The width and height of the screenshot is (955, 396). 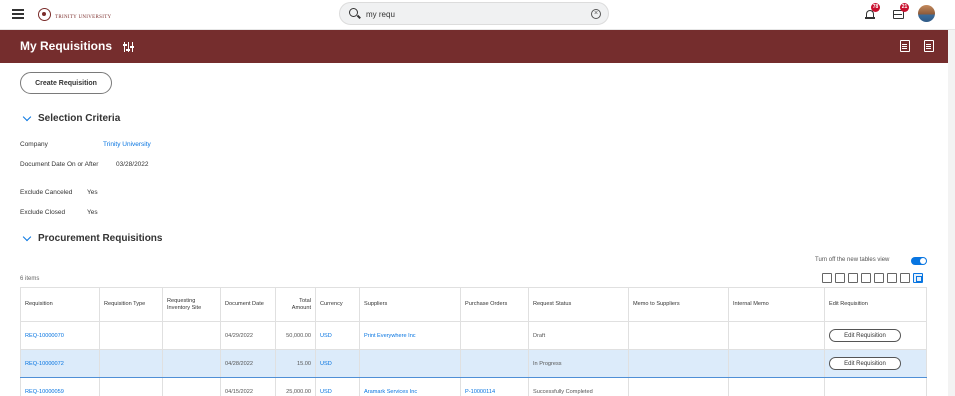 I want to click on seal-icon, so click(x=44, y=14).